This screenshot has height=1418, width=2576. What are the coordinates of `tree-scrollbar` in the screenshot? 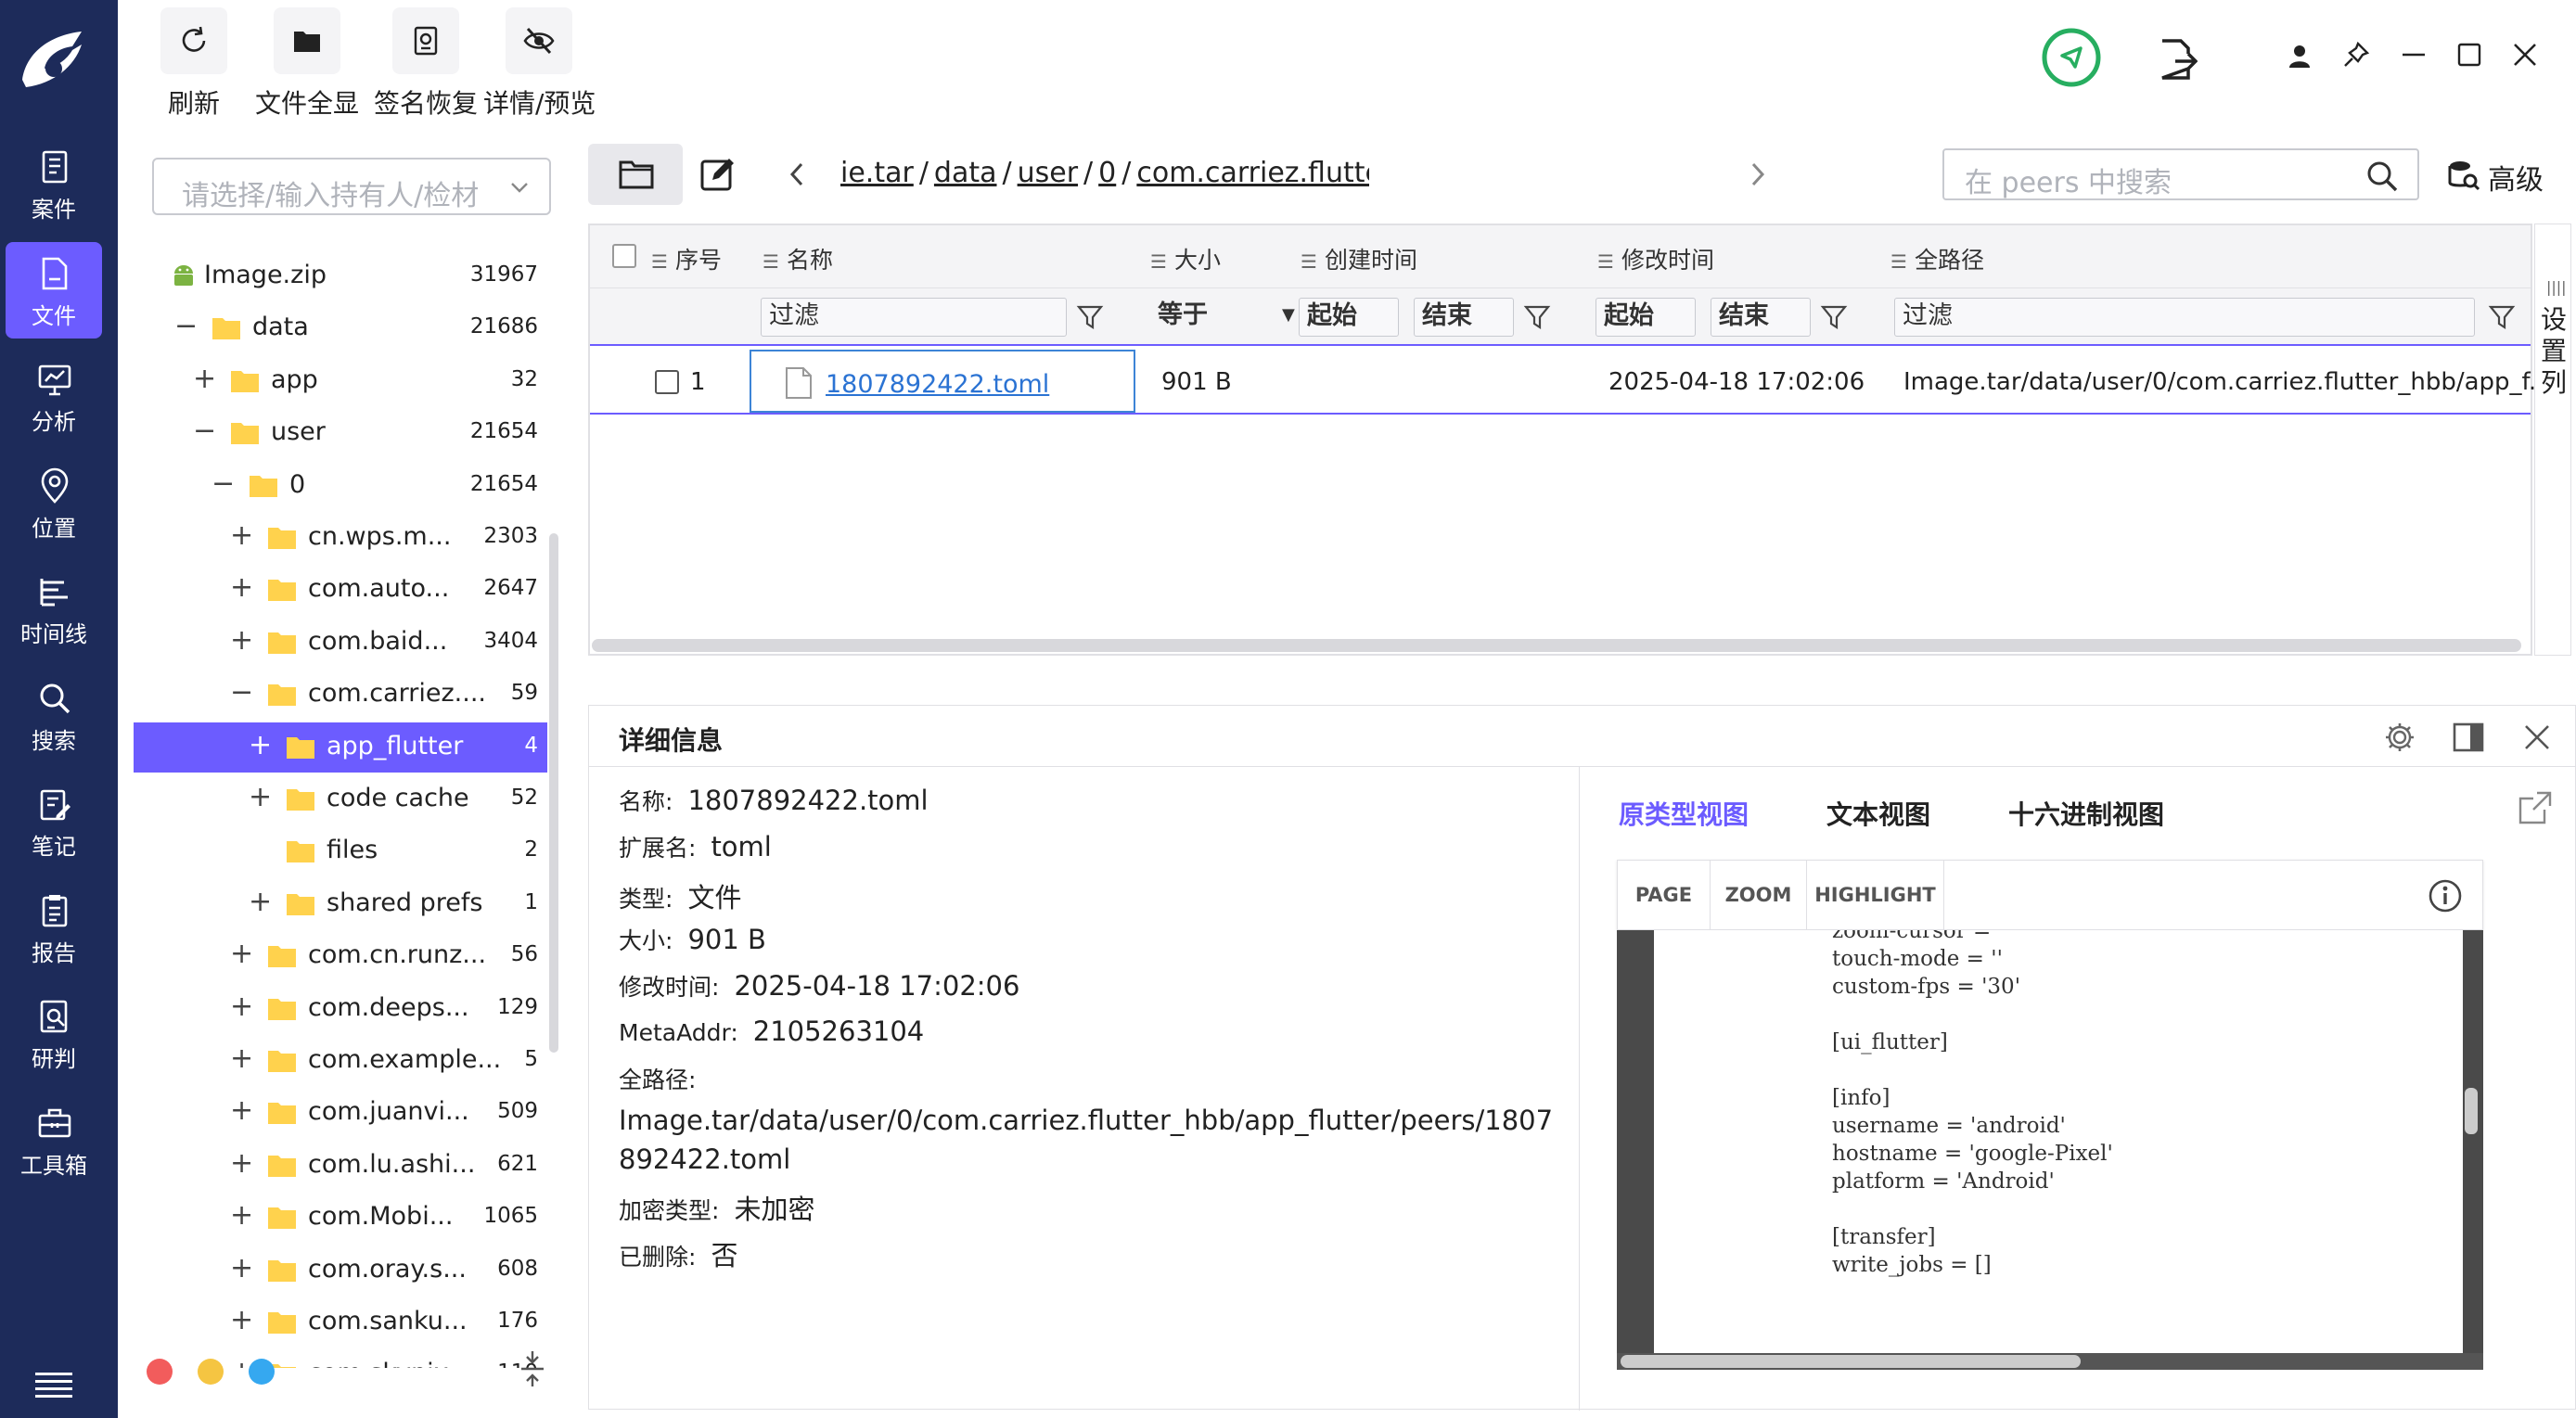 It's located at (553, 793).